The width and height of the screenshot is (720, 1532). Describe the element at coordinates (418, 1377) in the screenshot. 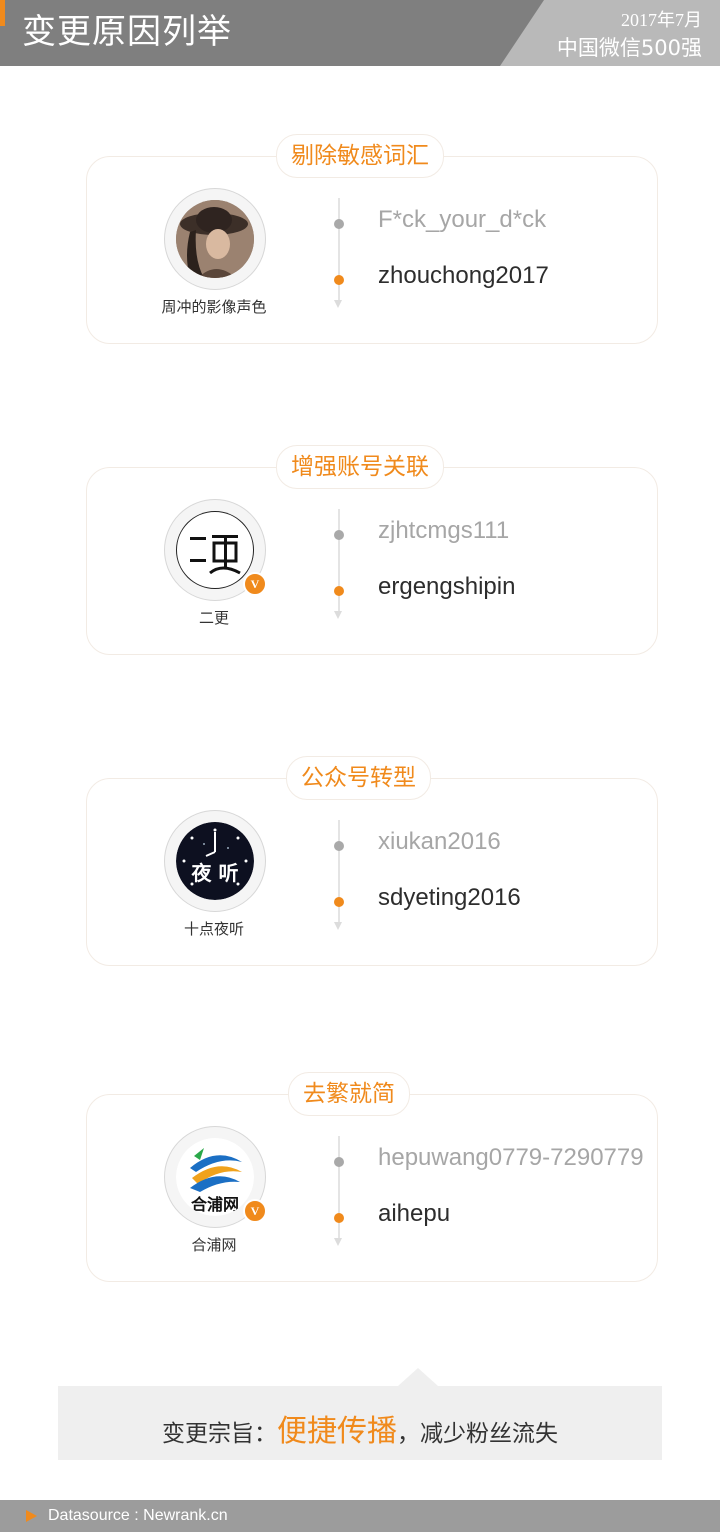

I see `summary-notch` at that location.